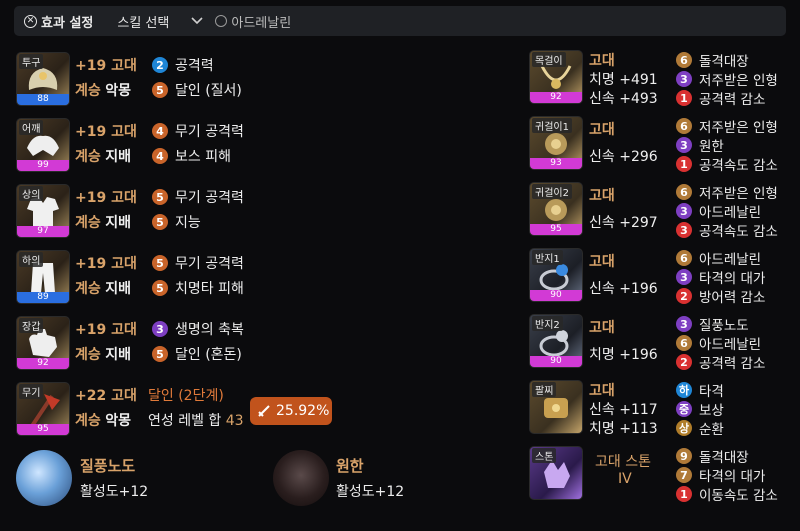 The height and width of the screenshot is (531, 800). I want to click on level-badge: 4, so click(160, 156).